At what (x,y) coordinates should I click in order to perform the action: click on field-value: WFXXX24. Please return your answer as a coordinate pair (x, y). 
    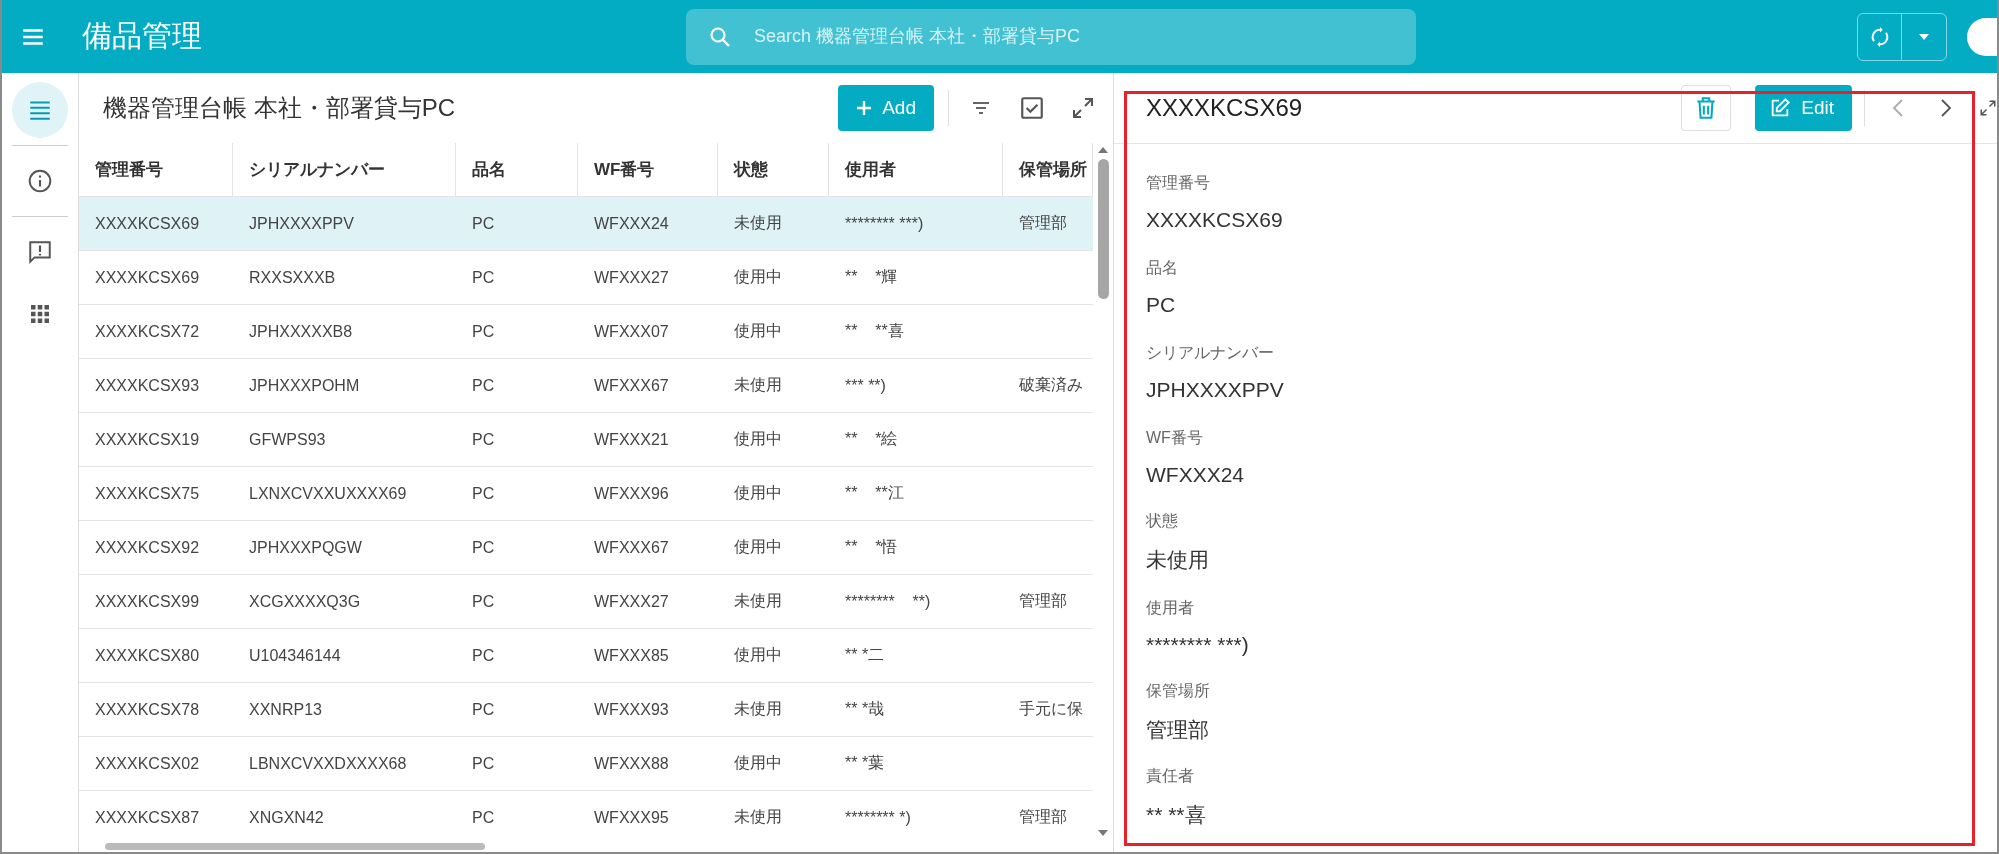
    Looking at the image, I should click on (1195, 475).